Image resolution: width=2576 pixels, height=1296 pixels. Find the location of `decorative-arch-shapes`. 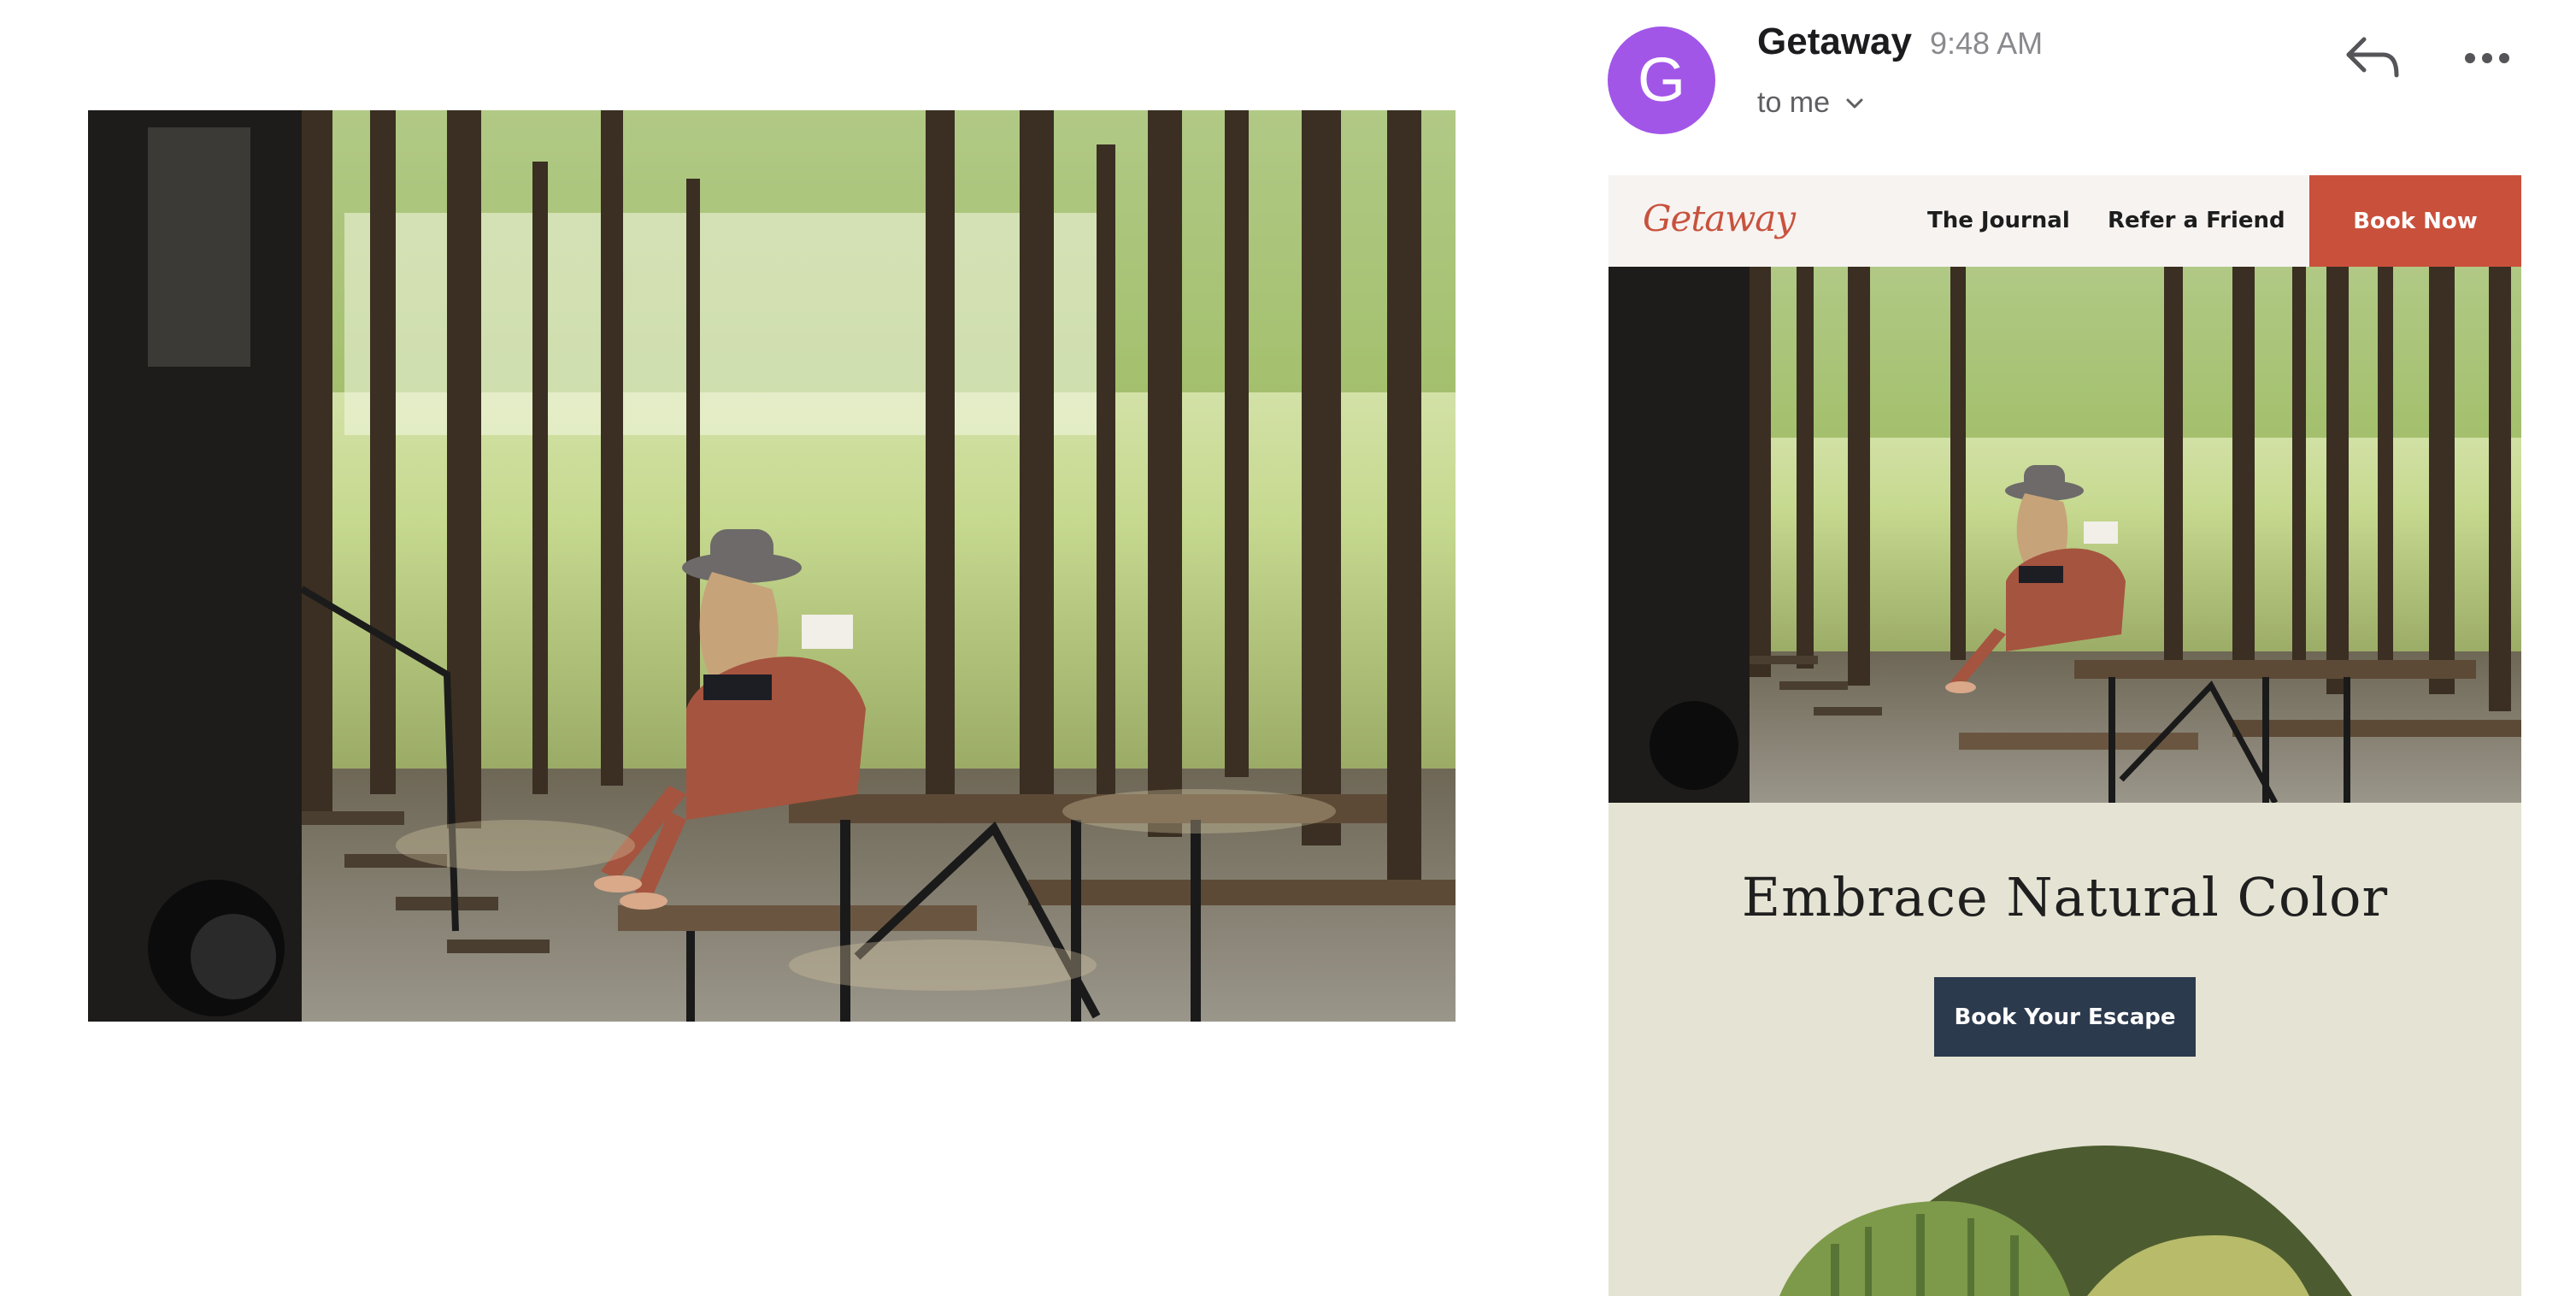

decorative-arch-shapes is located at coordinates (2065, 1221).